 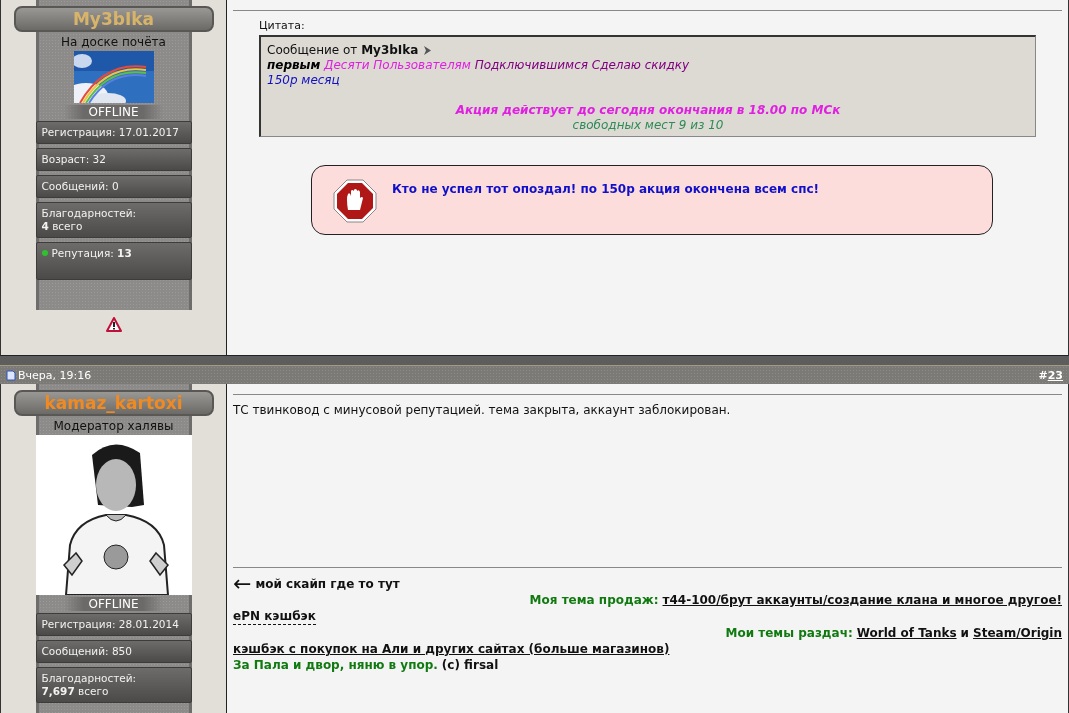 I want to click on user-title: Модератор халявы, so click(x=113, y=426).